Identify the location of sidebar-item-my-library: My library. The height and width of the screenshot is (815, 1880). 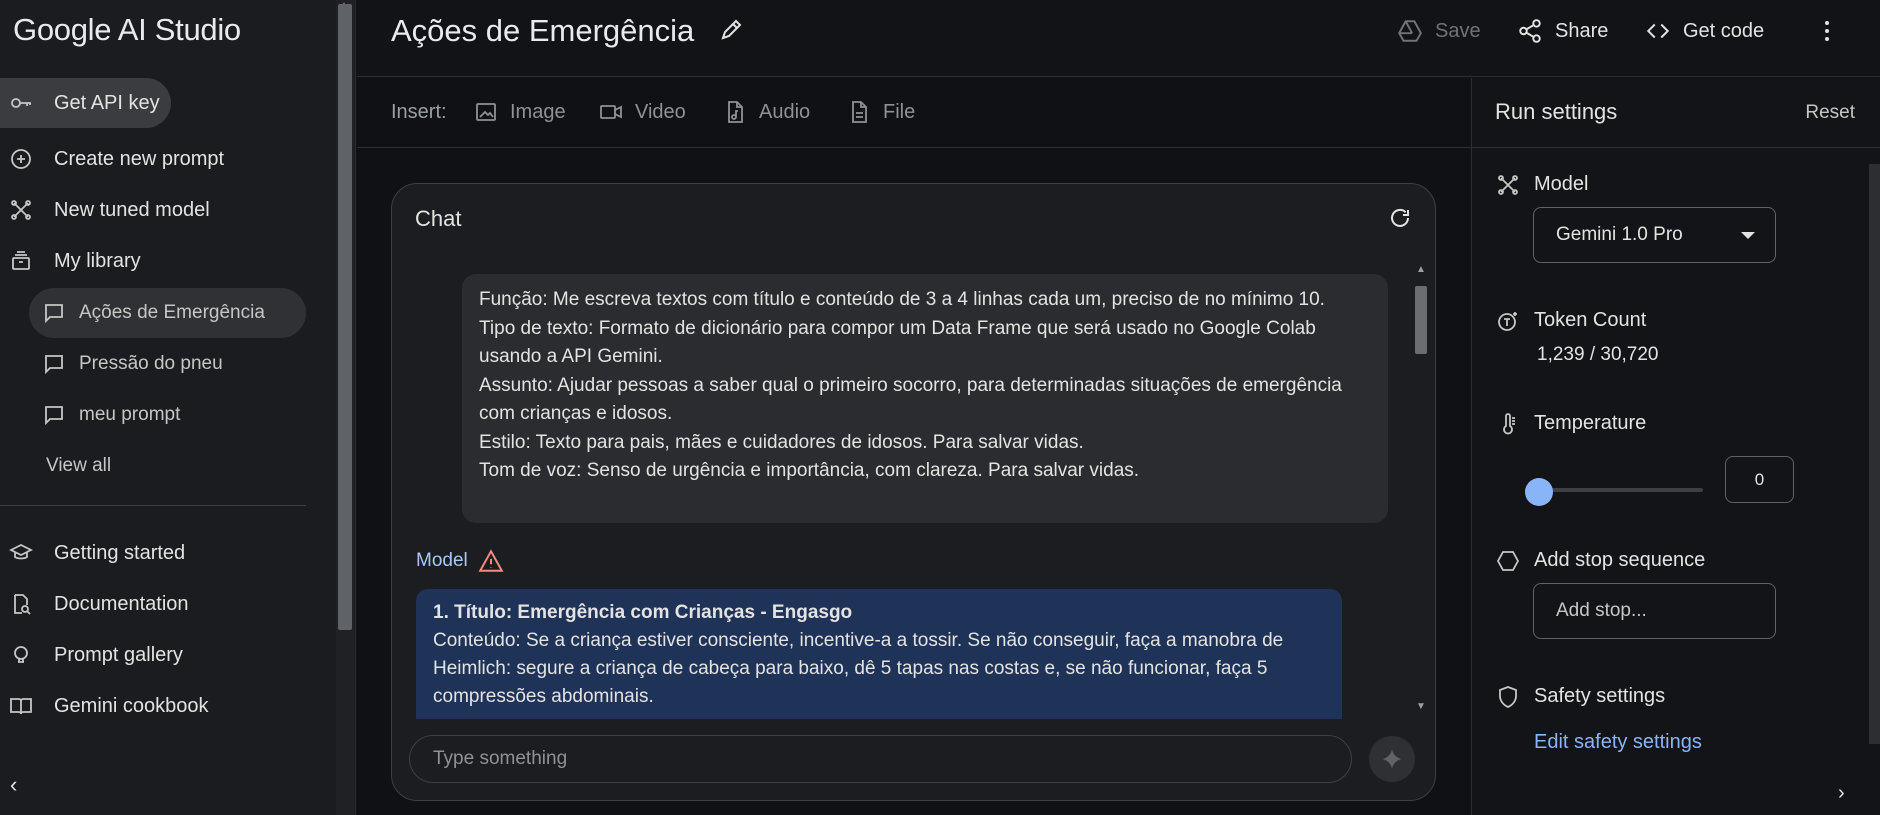
(74, 261).